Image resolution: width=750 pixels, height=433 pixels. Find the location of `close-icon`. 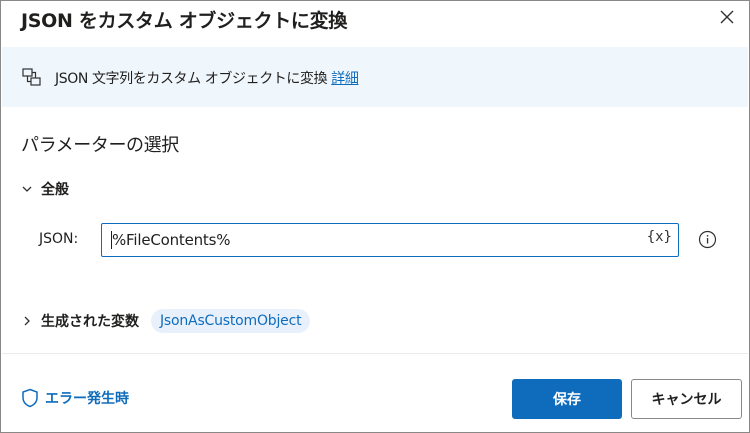

close-icon is located at coordinates (727, 17).